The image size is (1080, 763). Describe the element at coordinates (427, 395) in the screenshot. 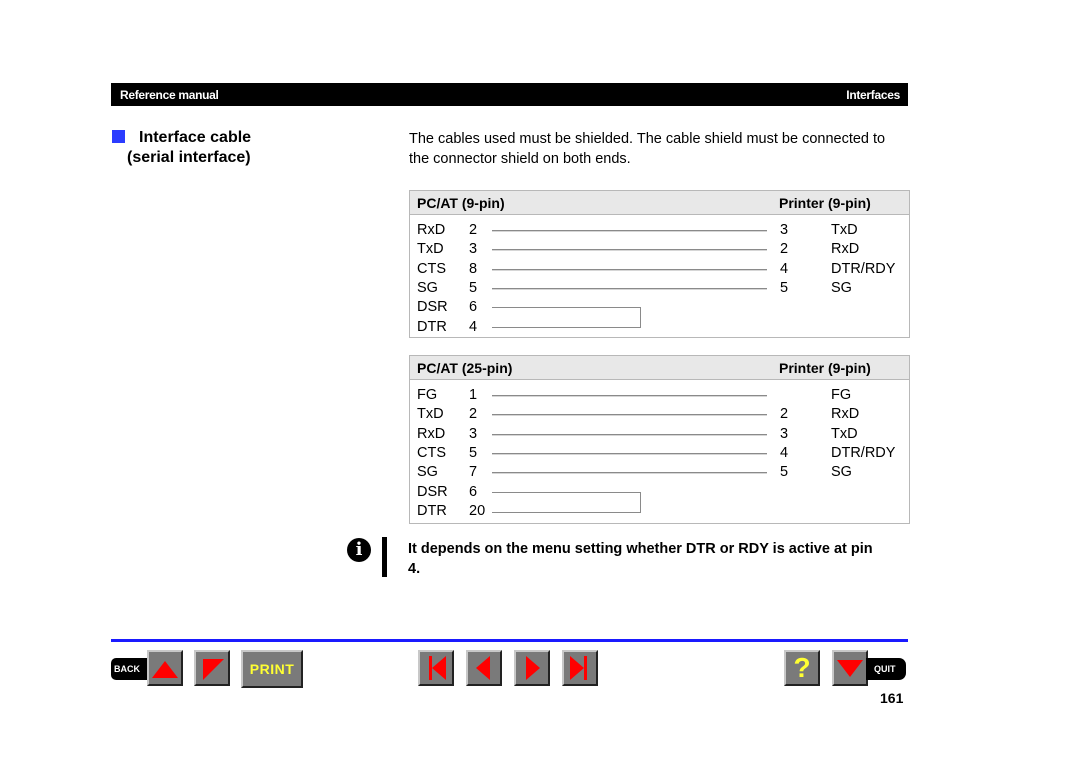

I see `left-signal: FG` at that location.